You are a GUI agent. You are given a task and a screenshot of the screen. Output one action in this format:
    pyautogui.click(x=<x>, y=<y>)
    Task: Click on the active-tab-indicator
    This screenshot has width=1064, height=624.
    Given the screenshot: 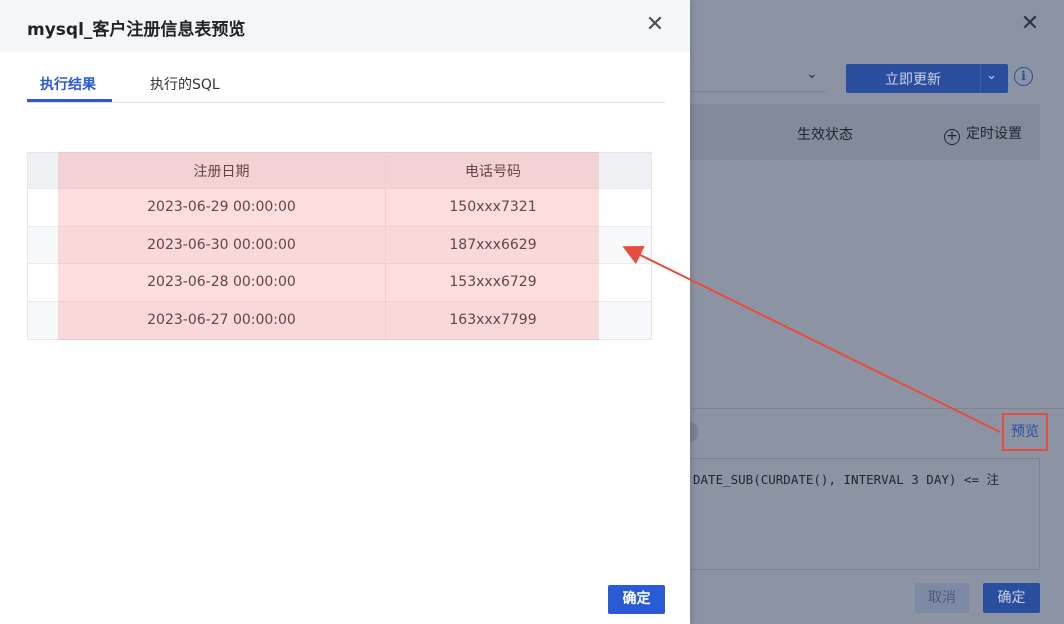 What is the action you would take?
    pyautogui.click(x=69, y=100)
    